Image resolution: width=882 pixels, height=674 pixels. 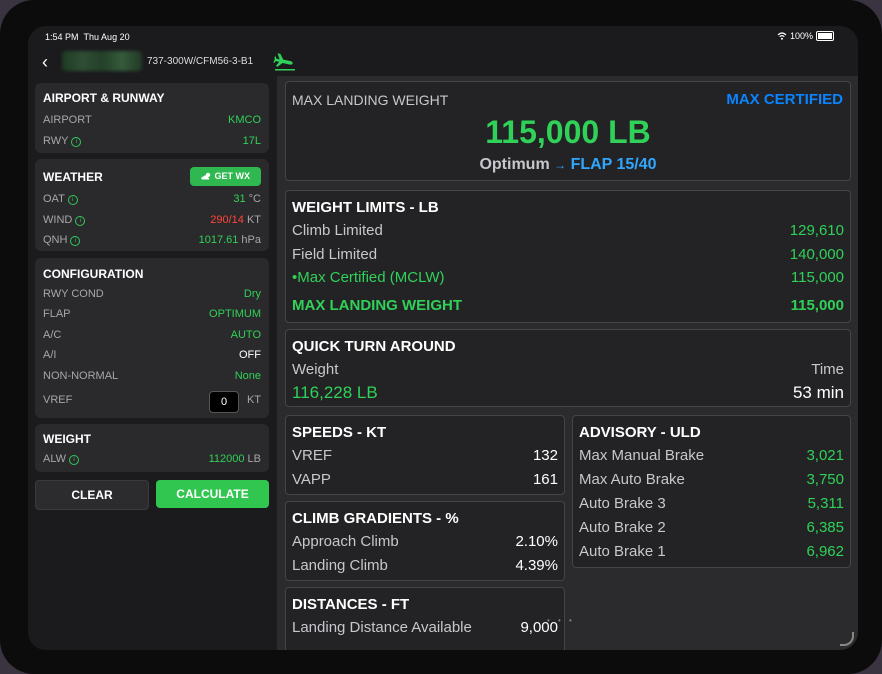 What do you see at coordinates (311, 479) in the screenshot?
I see `vapp-speed-label: VAPP` at bounding box center [311, 479].